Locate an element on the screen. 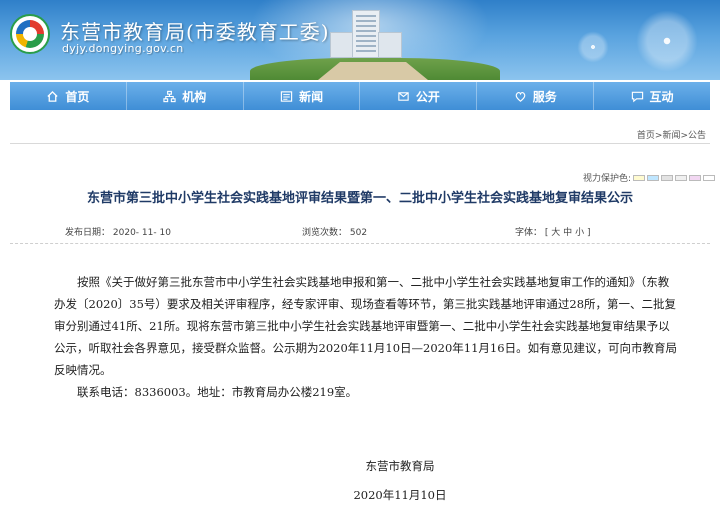  font-size-medium-button: 中 is located at coordinates (567, 233).